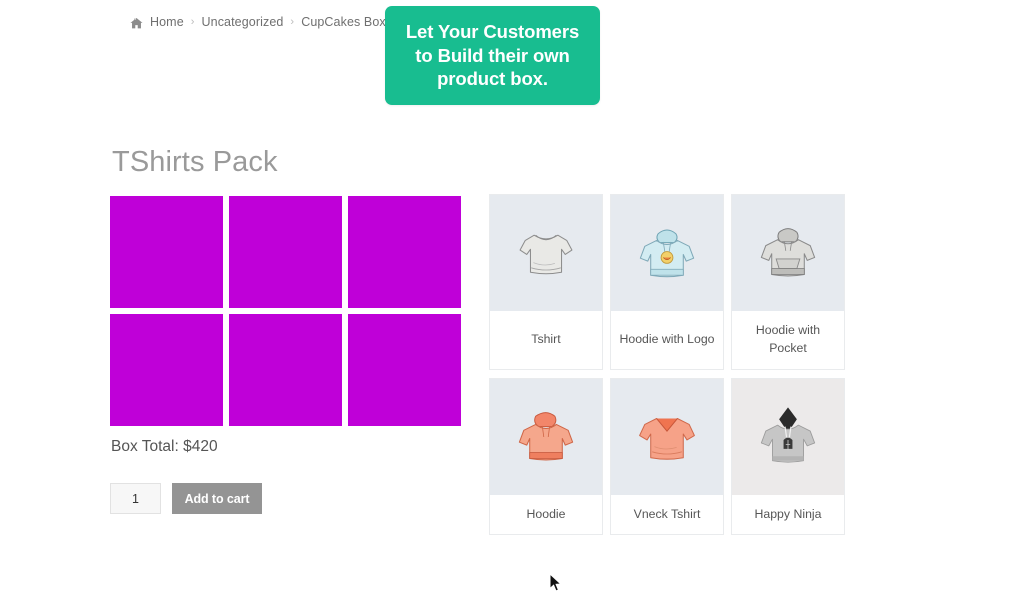 The width and height of the screenshot is (1024, 606). What do you see at coordinates (343, 22) in the screenshot?
I see `breadcrumb-current: CupCakes Box` at bounding box center [343, 22].